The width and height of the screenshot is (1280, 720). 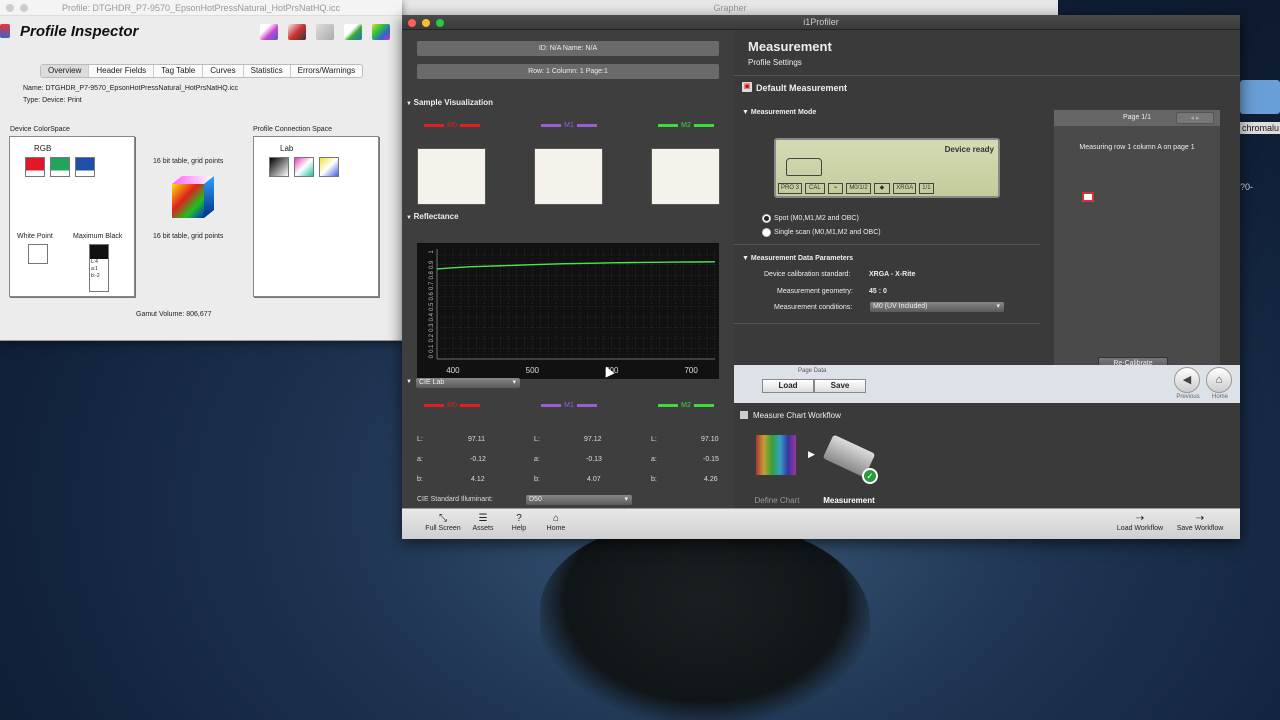 I want to click on m0-legend: M0, so click(x=452, y=125).